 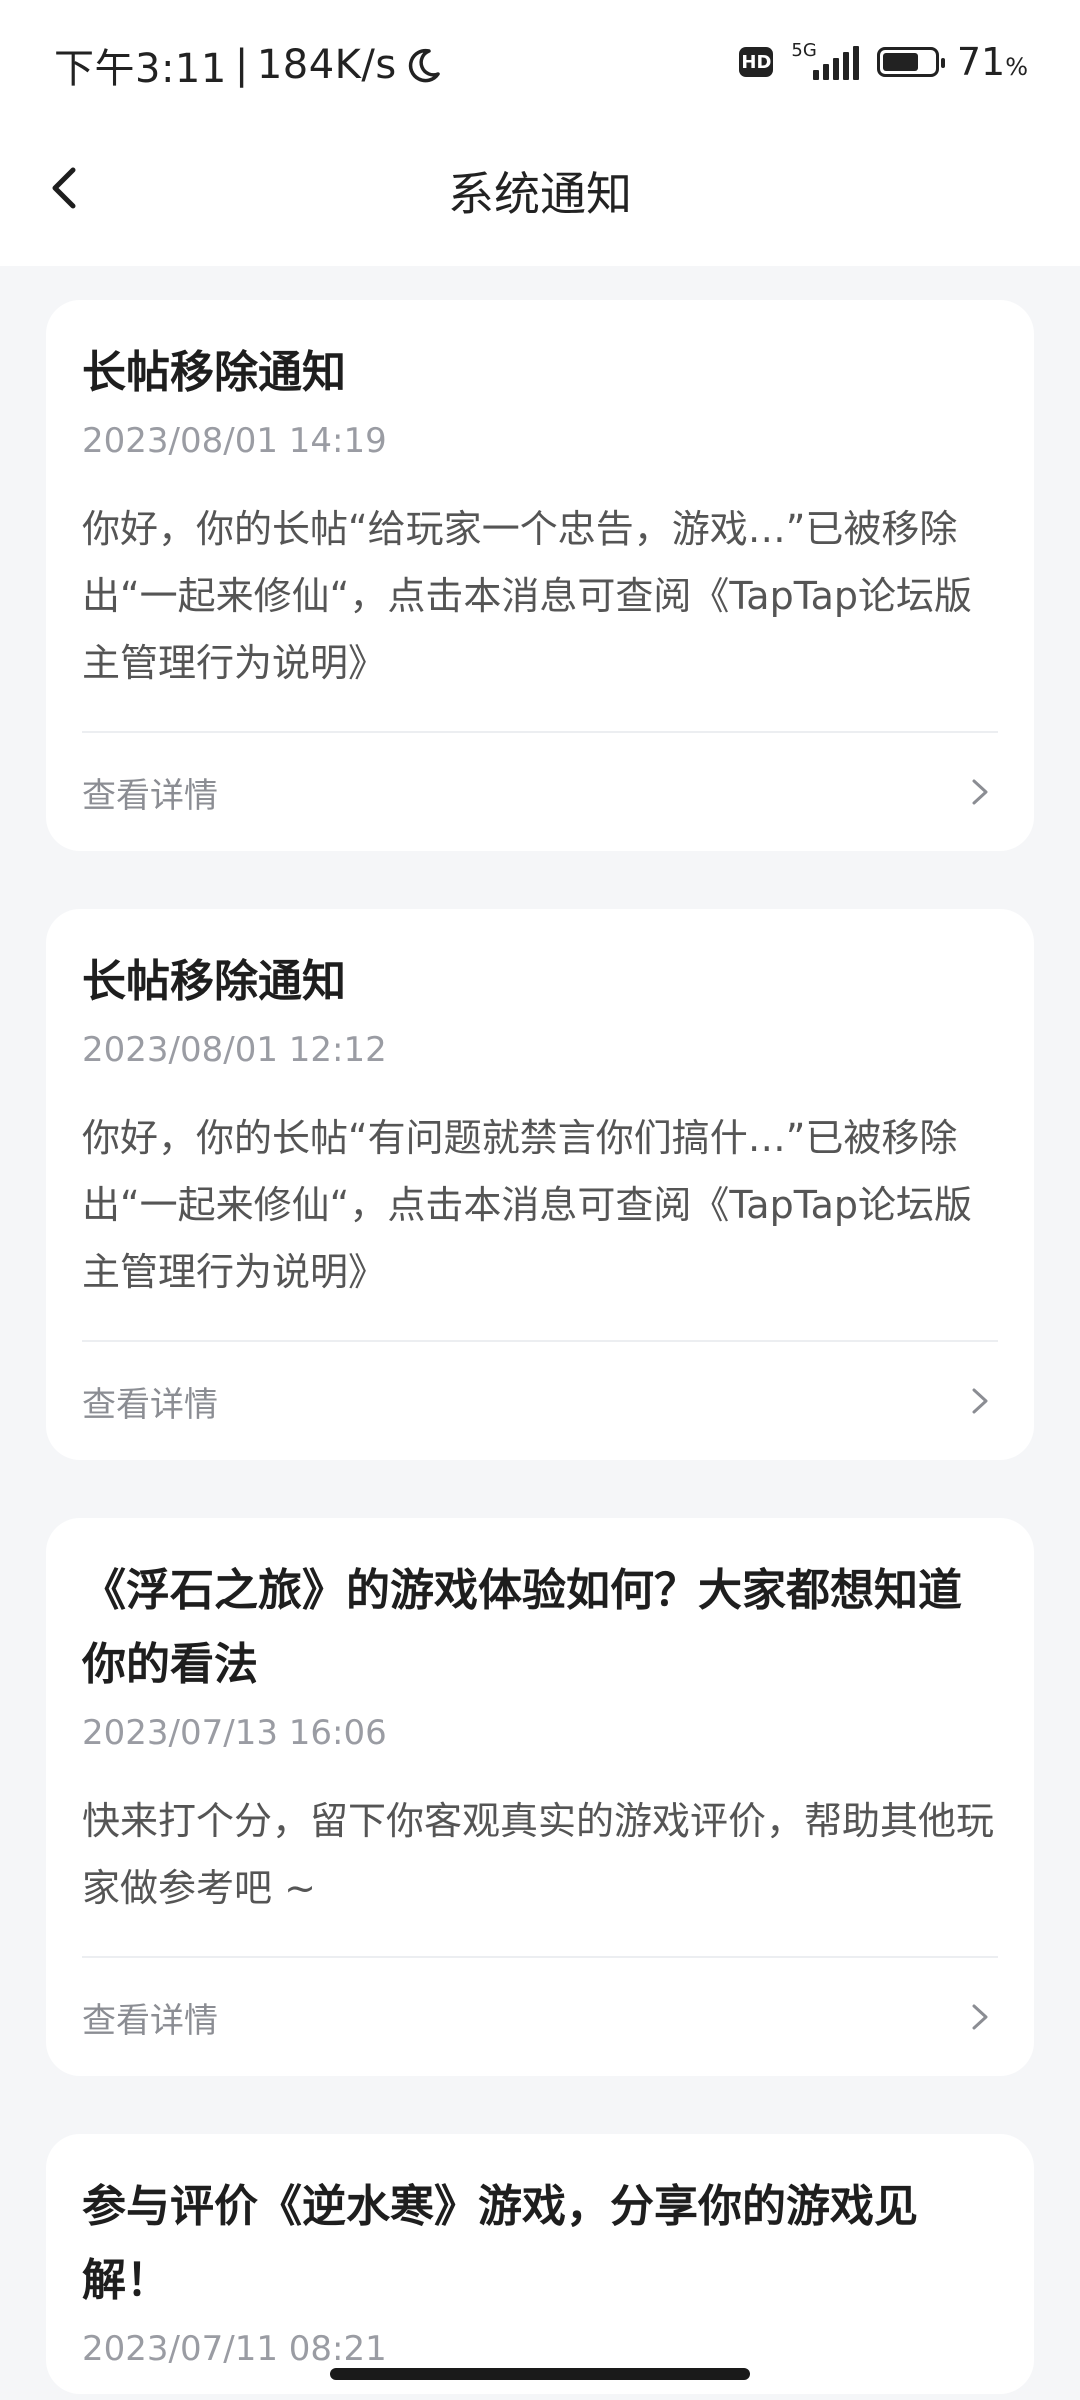 What do you see at coordinates (234, 1050) in the screenshot?
I see `notification-time: 2023/08/01 12:12` at bounding box center [234, 1050].